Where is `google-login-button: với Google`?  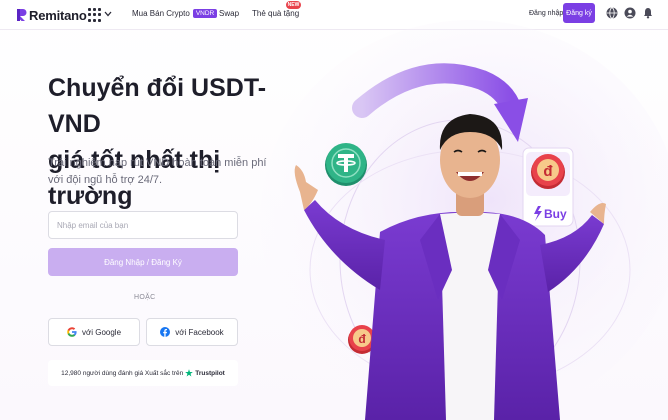 google-login-button: với Google is located at coordinates (94, 332).